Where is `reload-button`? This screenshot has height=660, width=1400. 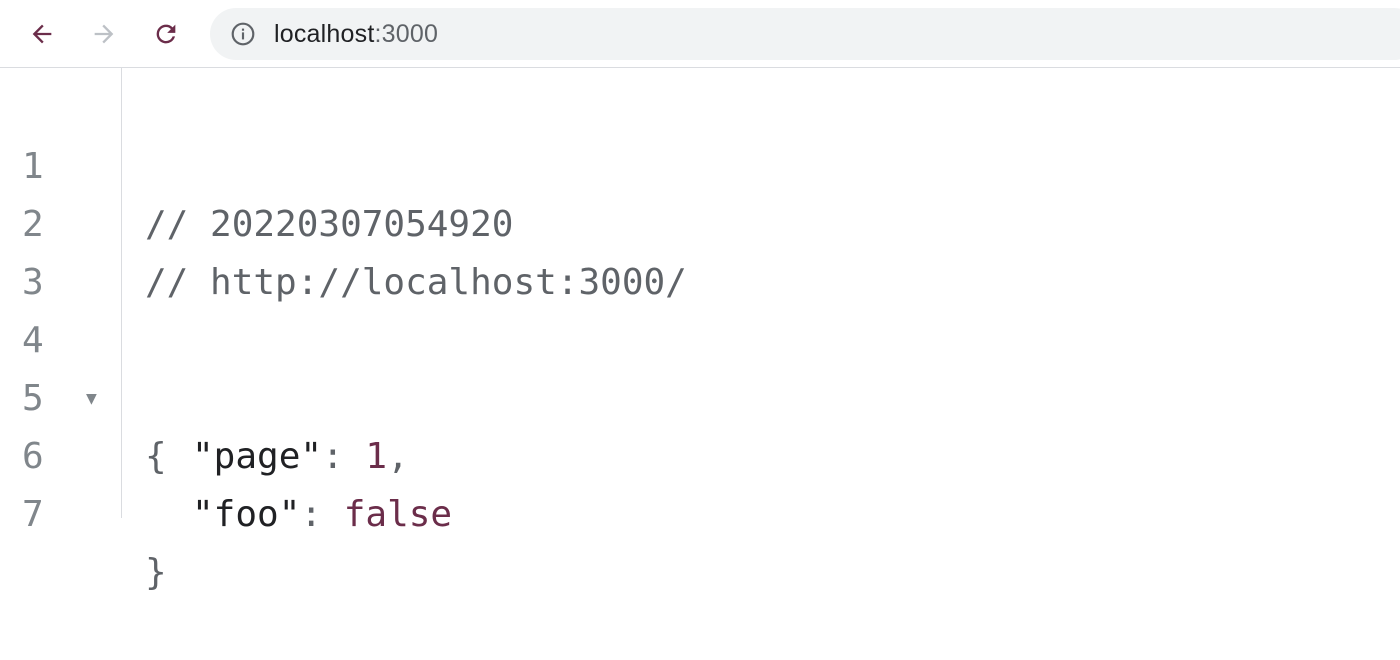 reload-button is located at coordinates (166, 34).